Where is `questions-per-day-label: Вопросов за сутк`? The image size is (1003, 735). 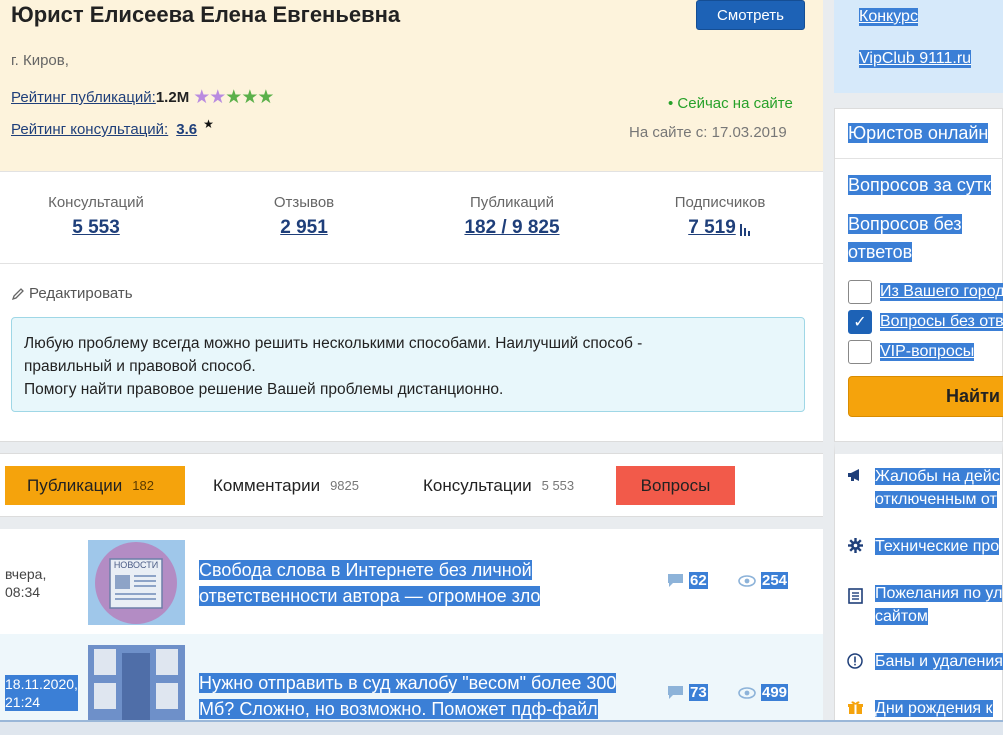 questions-per-day-label: Вопросов за сутк is located at coordinates (919, 185).